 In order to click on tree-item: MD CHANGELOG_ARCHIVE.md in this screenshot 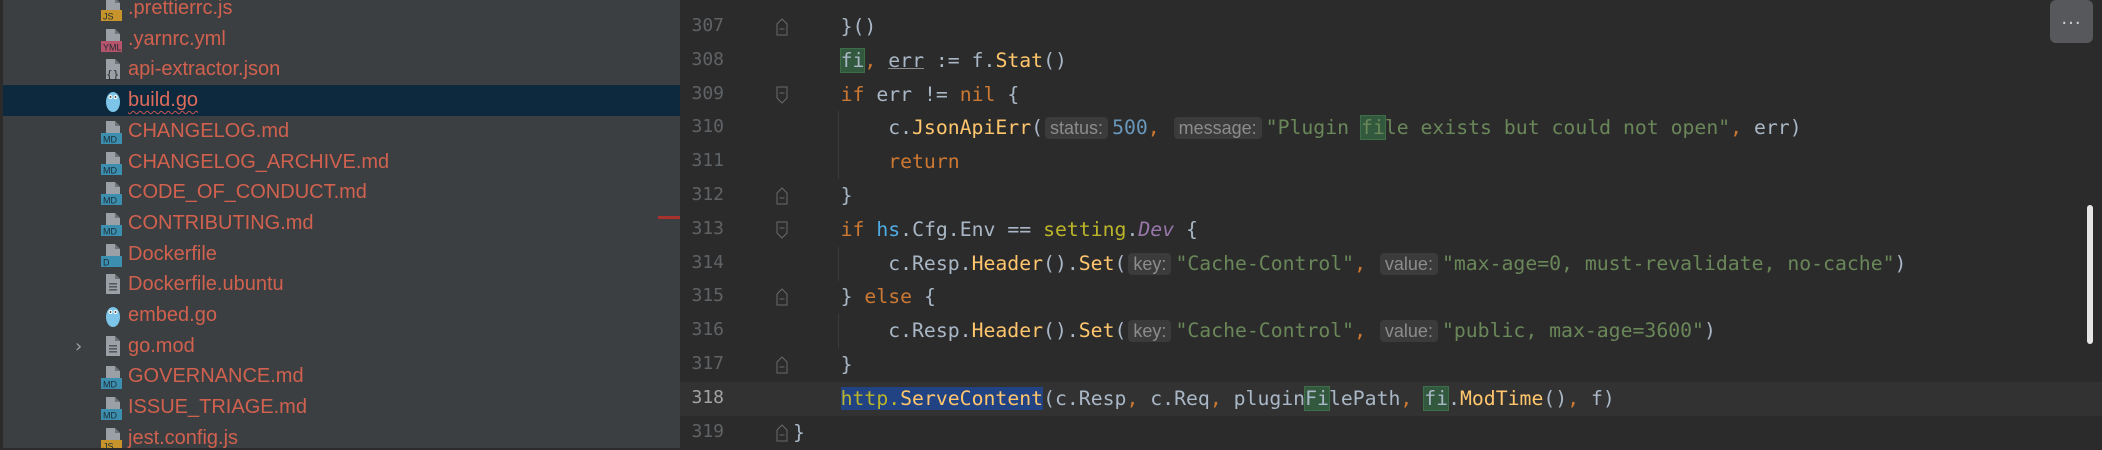, I will do `click(341, 162)`.